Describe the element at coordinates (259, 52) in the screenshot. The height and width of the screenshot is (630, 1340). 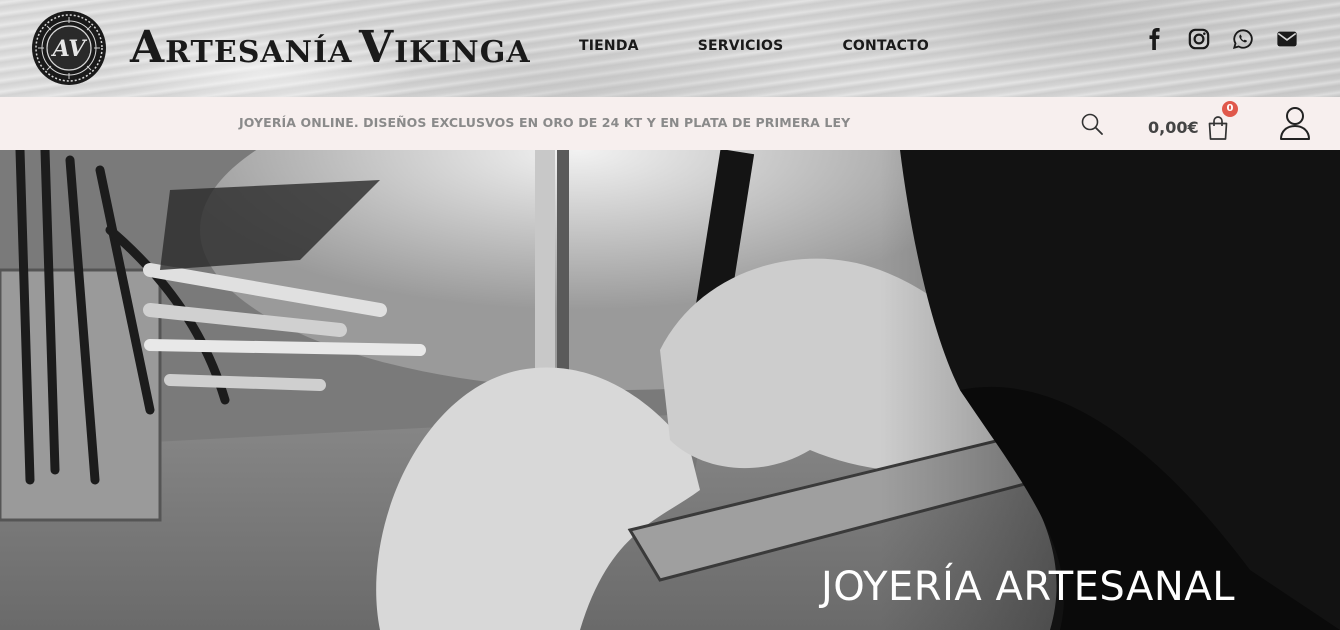
I see `brand-first-rest: RTESANÍA` at that location.